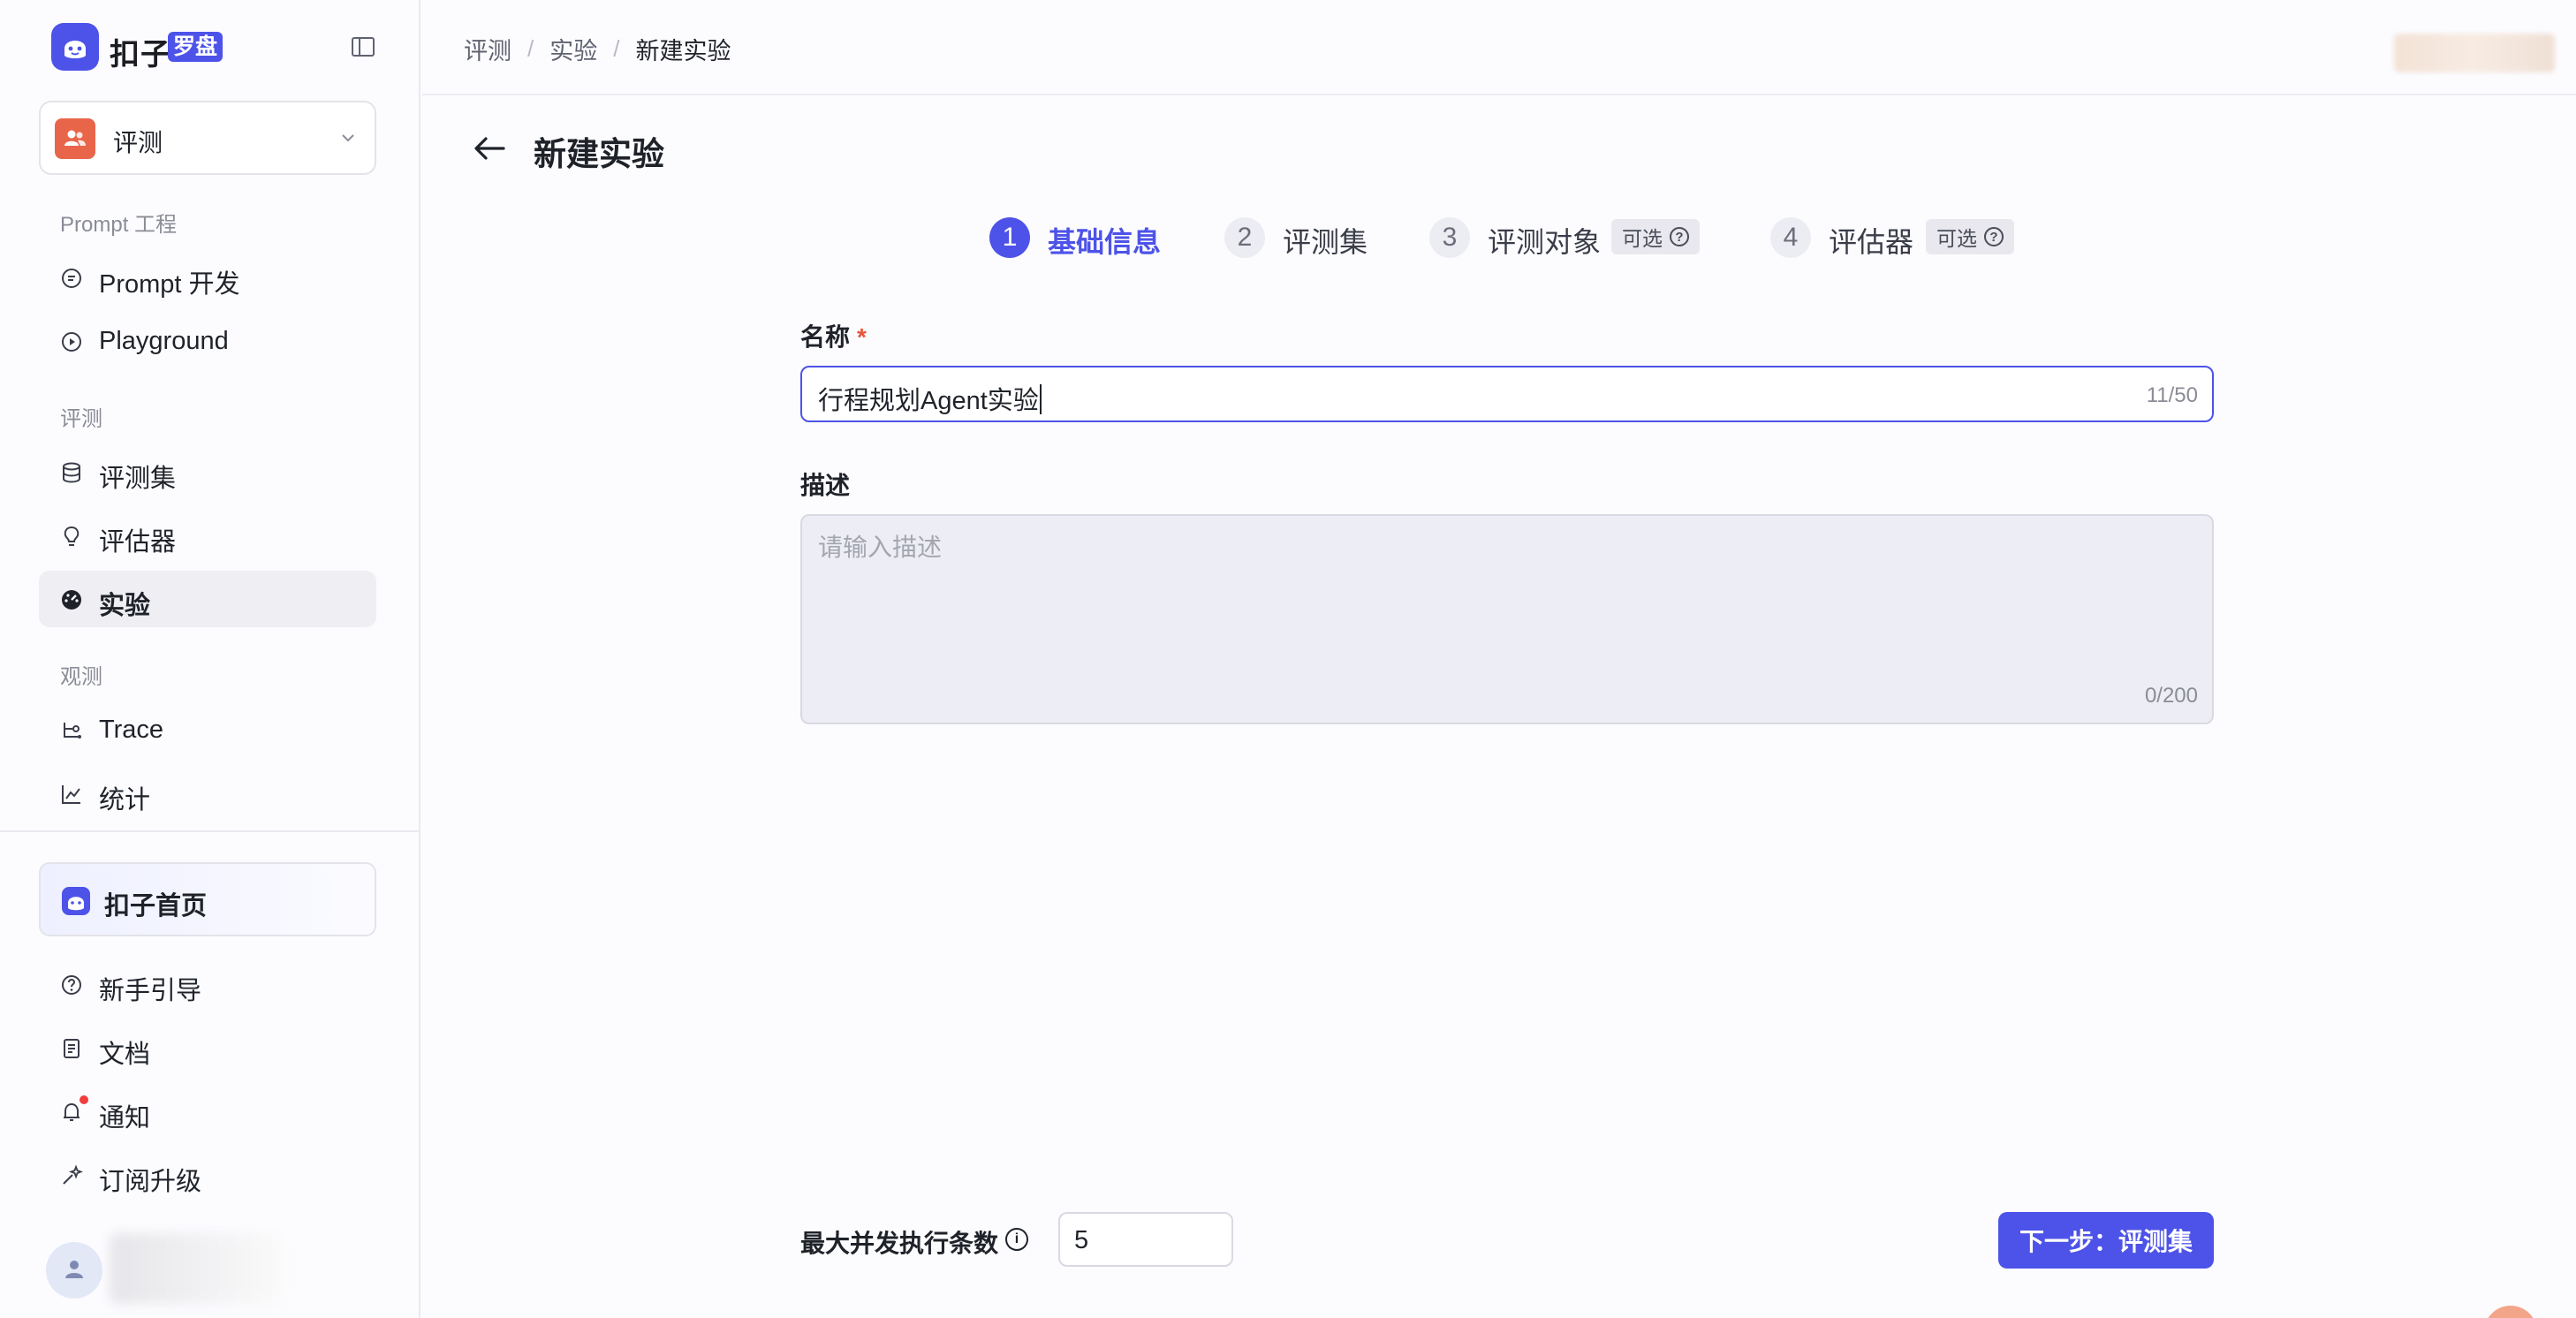 This screenshot has width=2576, height=1318. What do you see at coordinates (75, 47) in the screenshot?
I see `logo-mascot-icon` at bounding box center [75, 47].